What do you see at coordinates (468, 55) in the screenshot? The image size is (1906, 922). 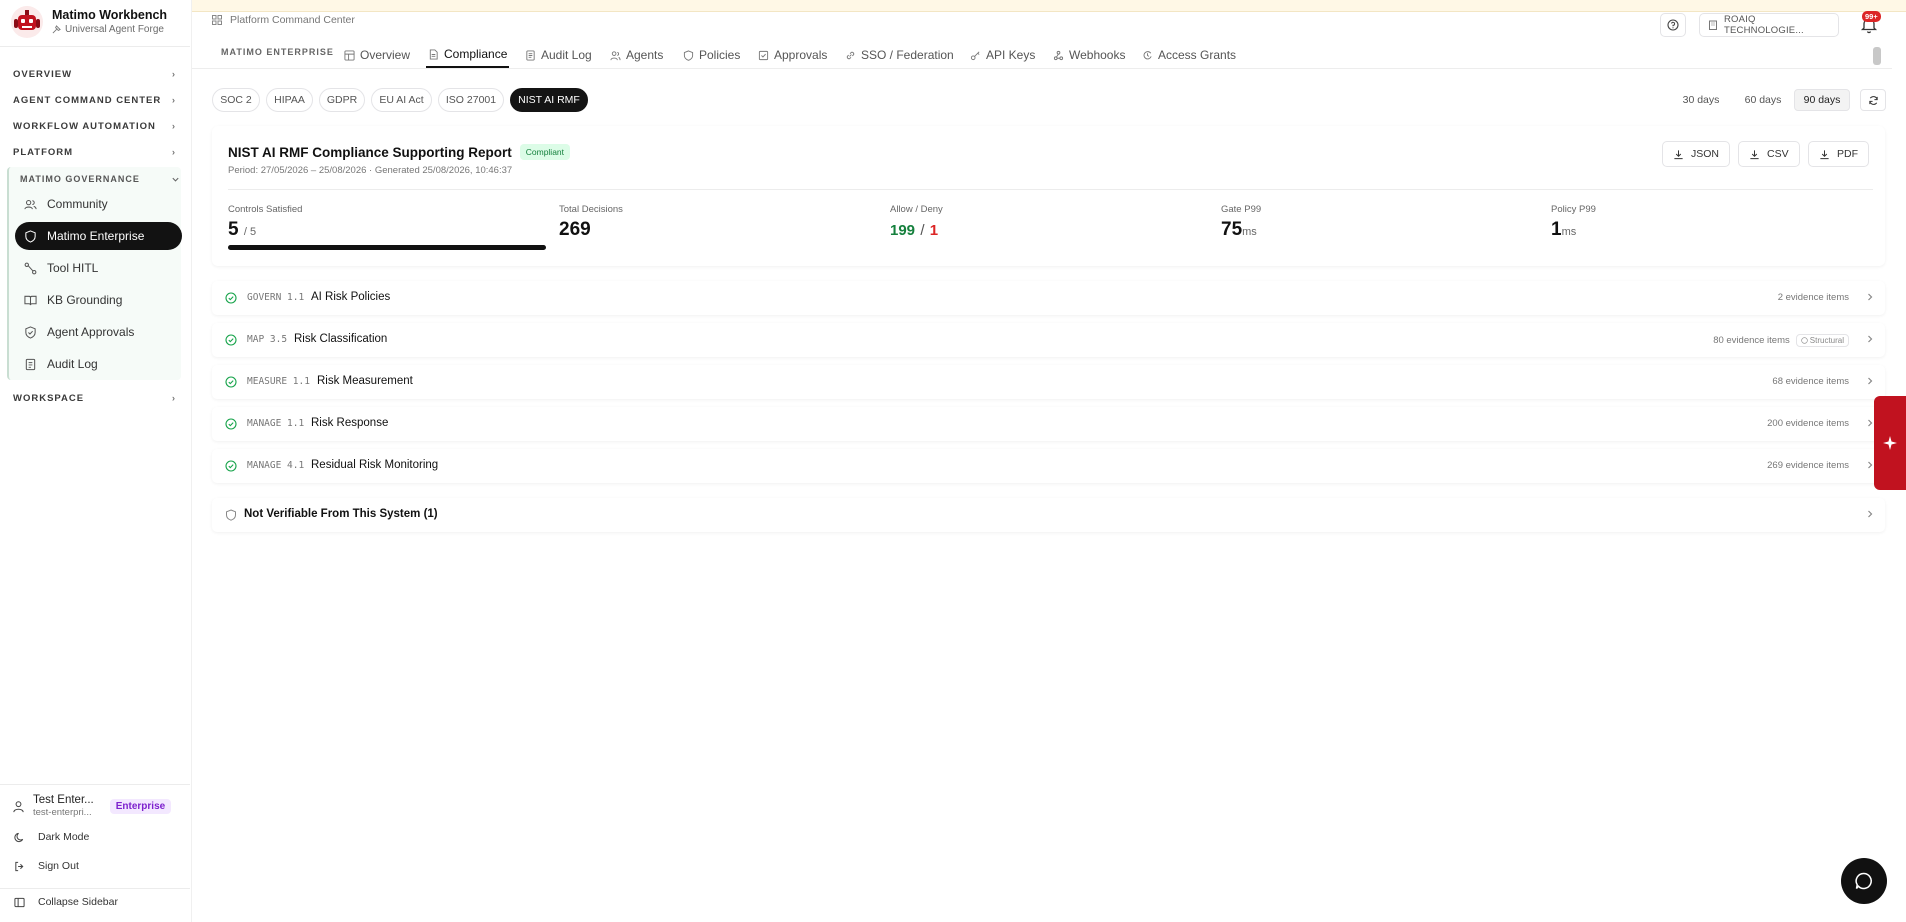 I see `tab-compliance: Compliance` at bounding box center [468, 55].